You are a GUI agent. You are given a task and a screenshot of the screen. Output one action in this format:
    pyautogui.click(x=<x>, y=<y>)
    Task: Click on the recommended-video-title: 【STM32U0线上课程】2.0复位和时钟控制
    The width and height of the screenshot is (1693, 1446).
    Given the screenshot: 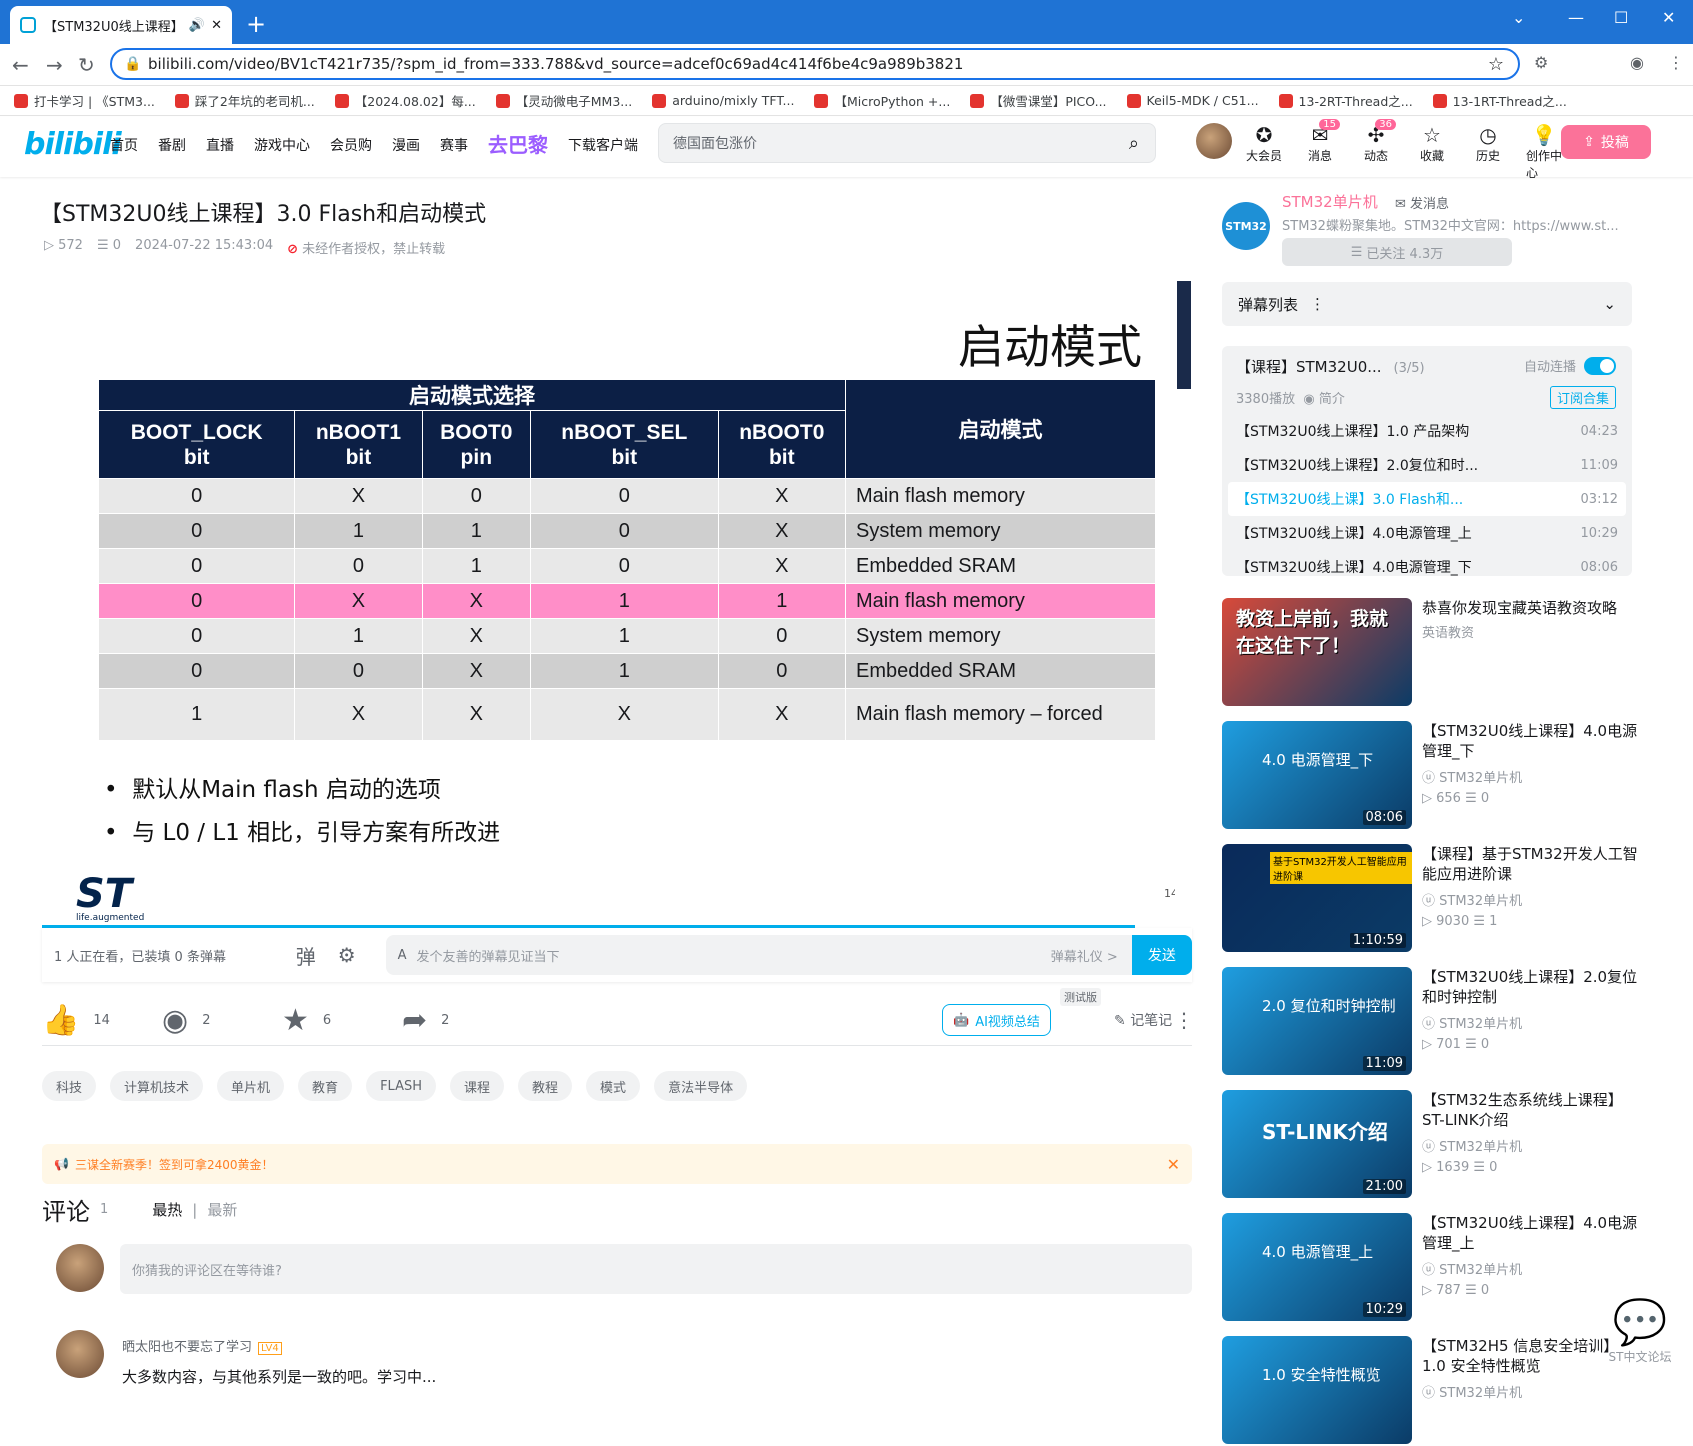 What is the action you would take?
    pyautogui.click(x=1530, y=987)
    